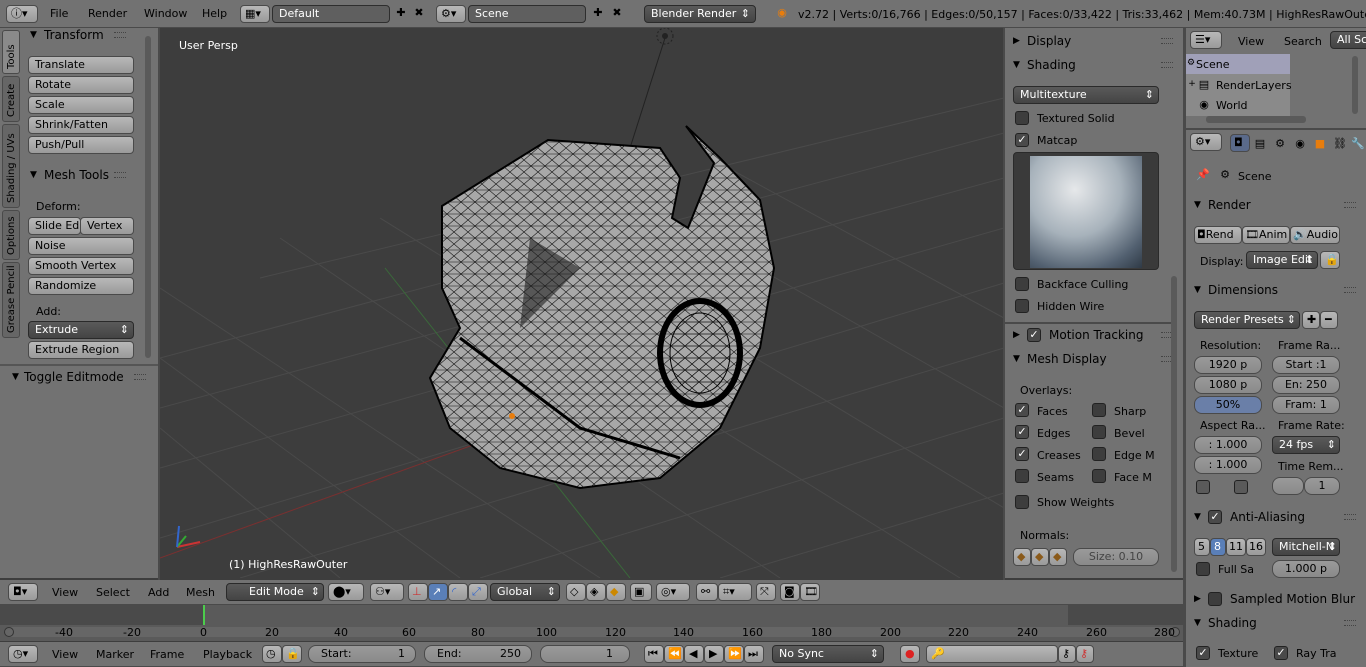 The image size is (1366, 667). Describe the element at coordinates (81, 330) in the screenshot. I see `extrude-select: Extrude ⇕` at that location.